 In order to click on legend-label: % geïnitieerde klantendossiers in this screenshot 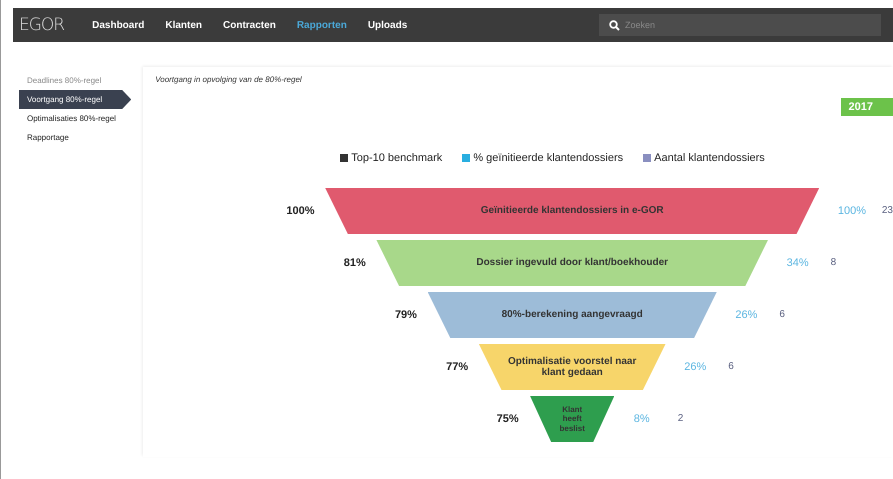, I will do `click(548, 158)`.